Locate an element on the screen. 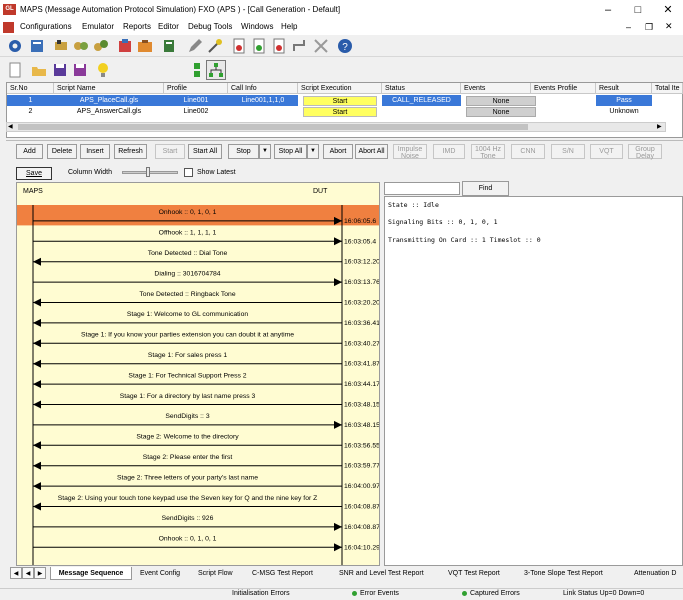  book-icon is located at coordinates (169, 46).